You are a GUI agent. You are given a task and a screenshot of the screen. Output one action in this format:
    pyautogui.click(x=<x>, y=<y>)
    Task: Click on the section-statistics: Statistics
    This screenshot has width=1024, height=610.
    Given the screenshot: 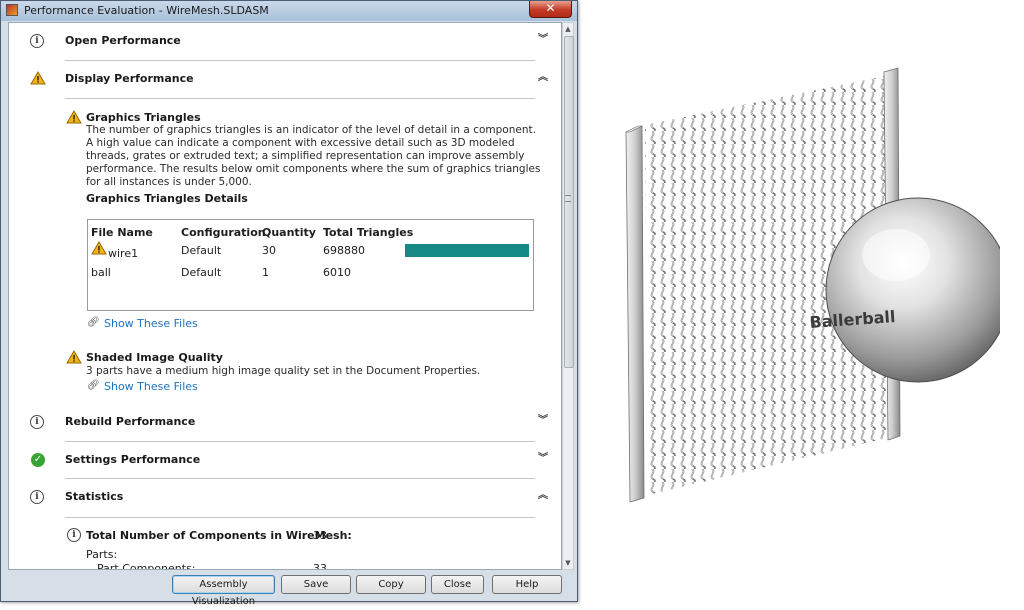 What is the action you would take?
    pyautogui.click(x=94, y=496)
    